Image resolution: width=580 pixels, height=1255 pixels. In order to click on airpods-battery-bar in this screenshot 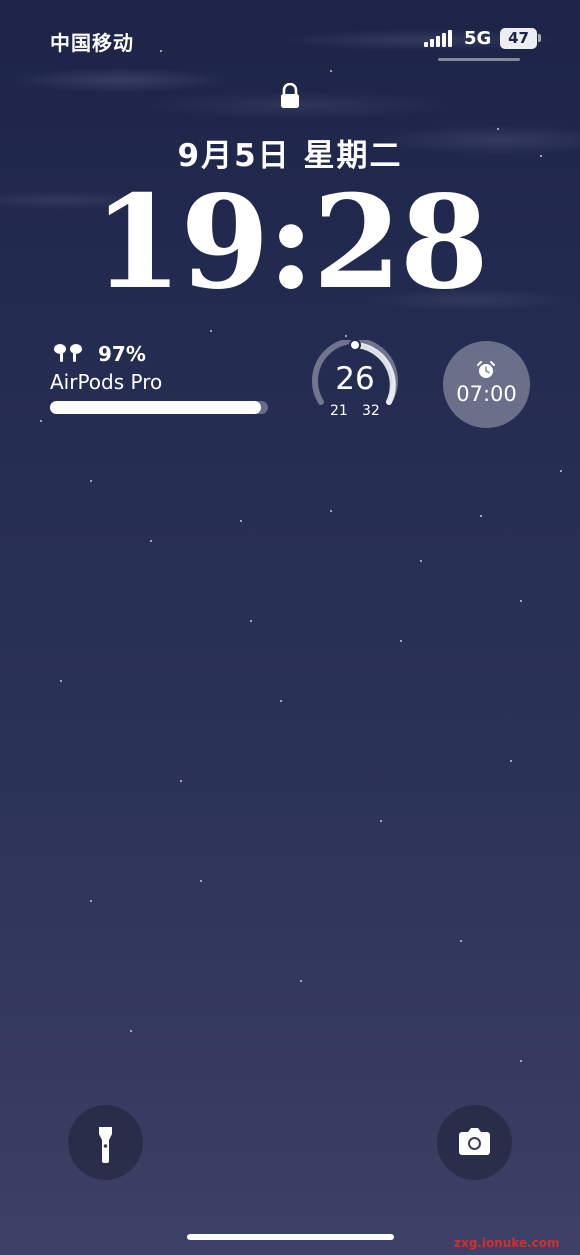, I will do `click(159, 407)`.